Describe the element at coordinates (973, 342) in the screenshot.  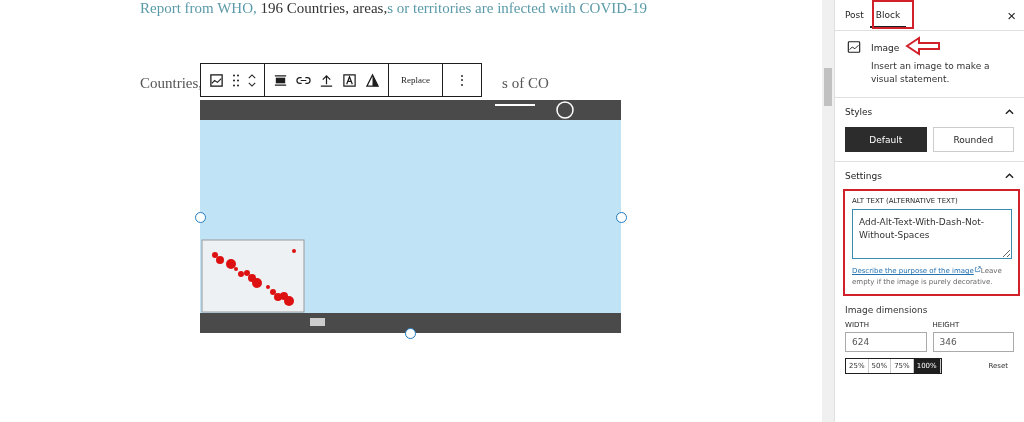
I see `height-field: 346` at that location.